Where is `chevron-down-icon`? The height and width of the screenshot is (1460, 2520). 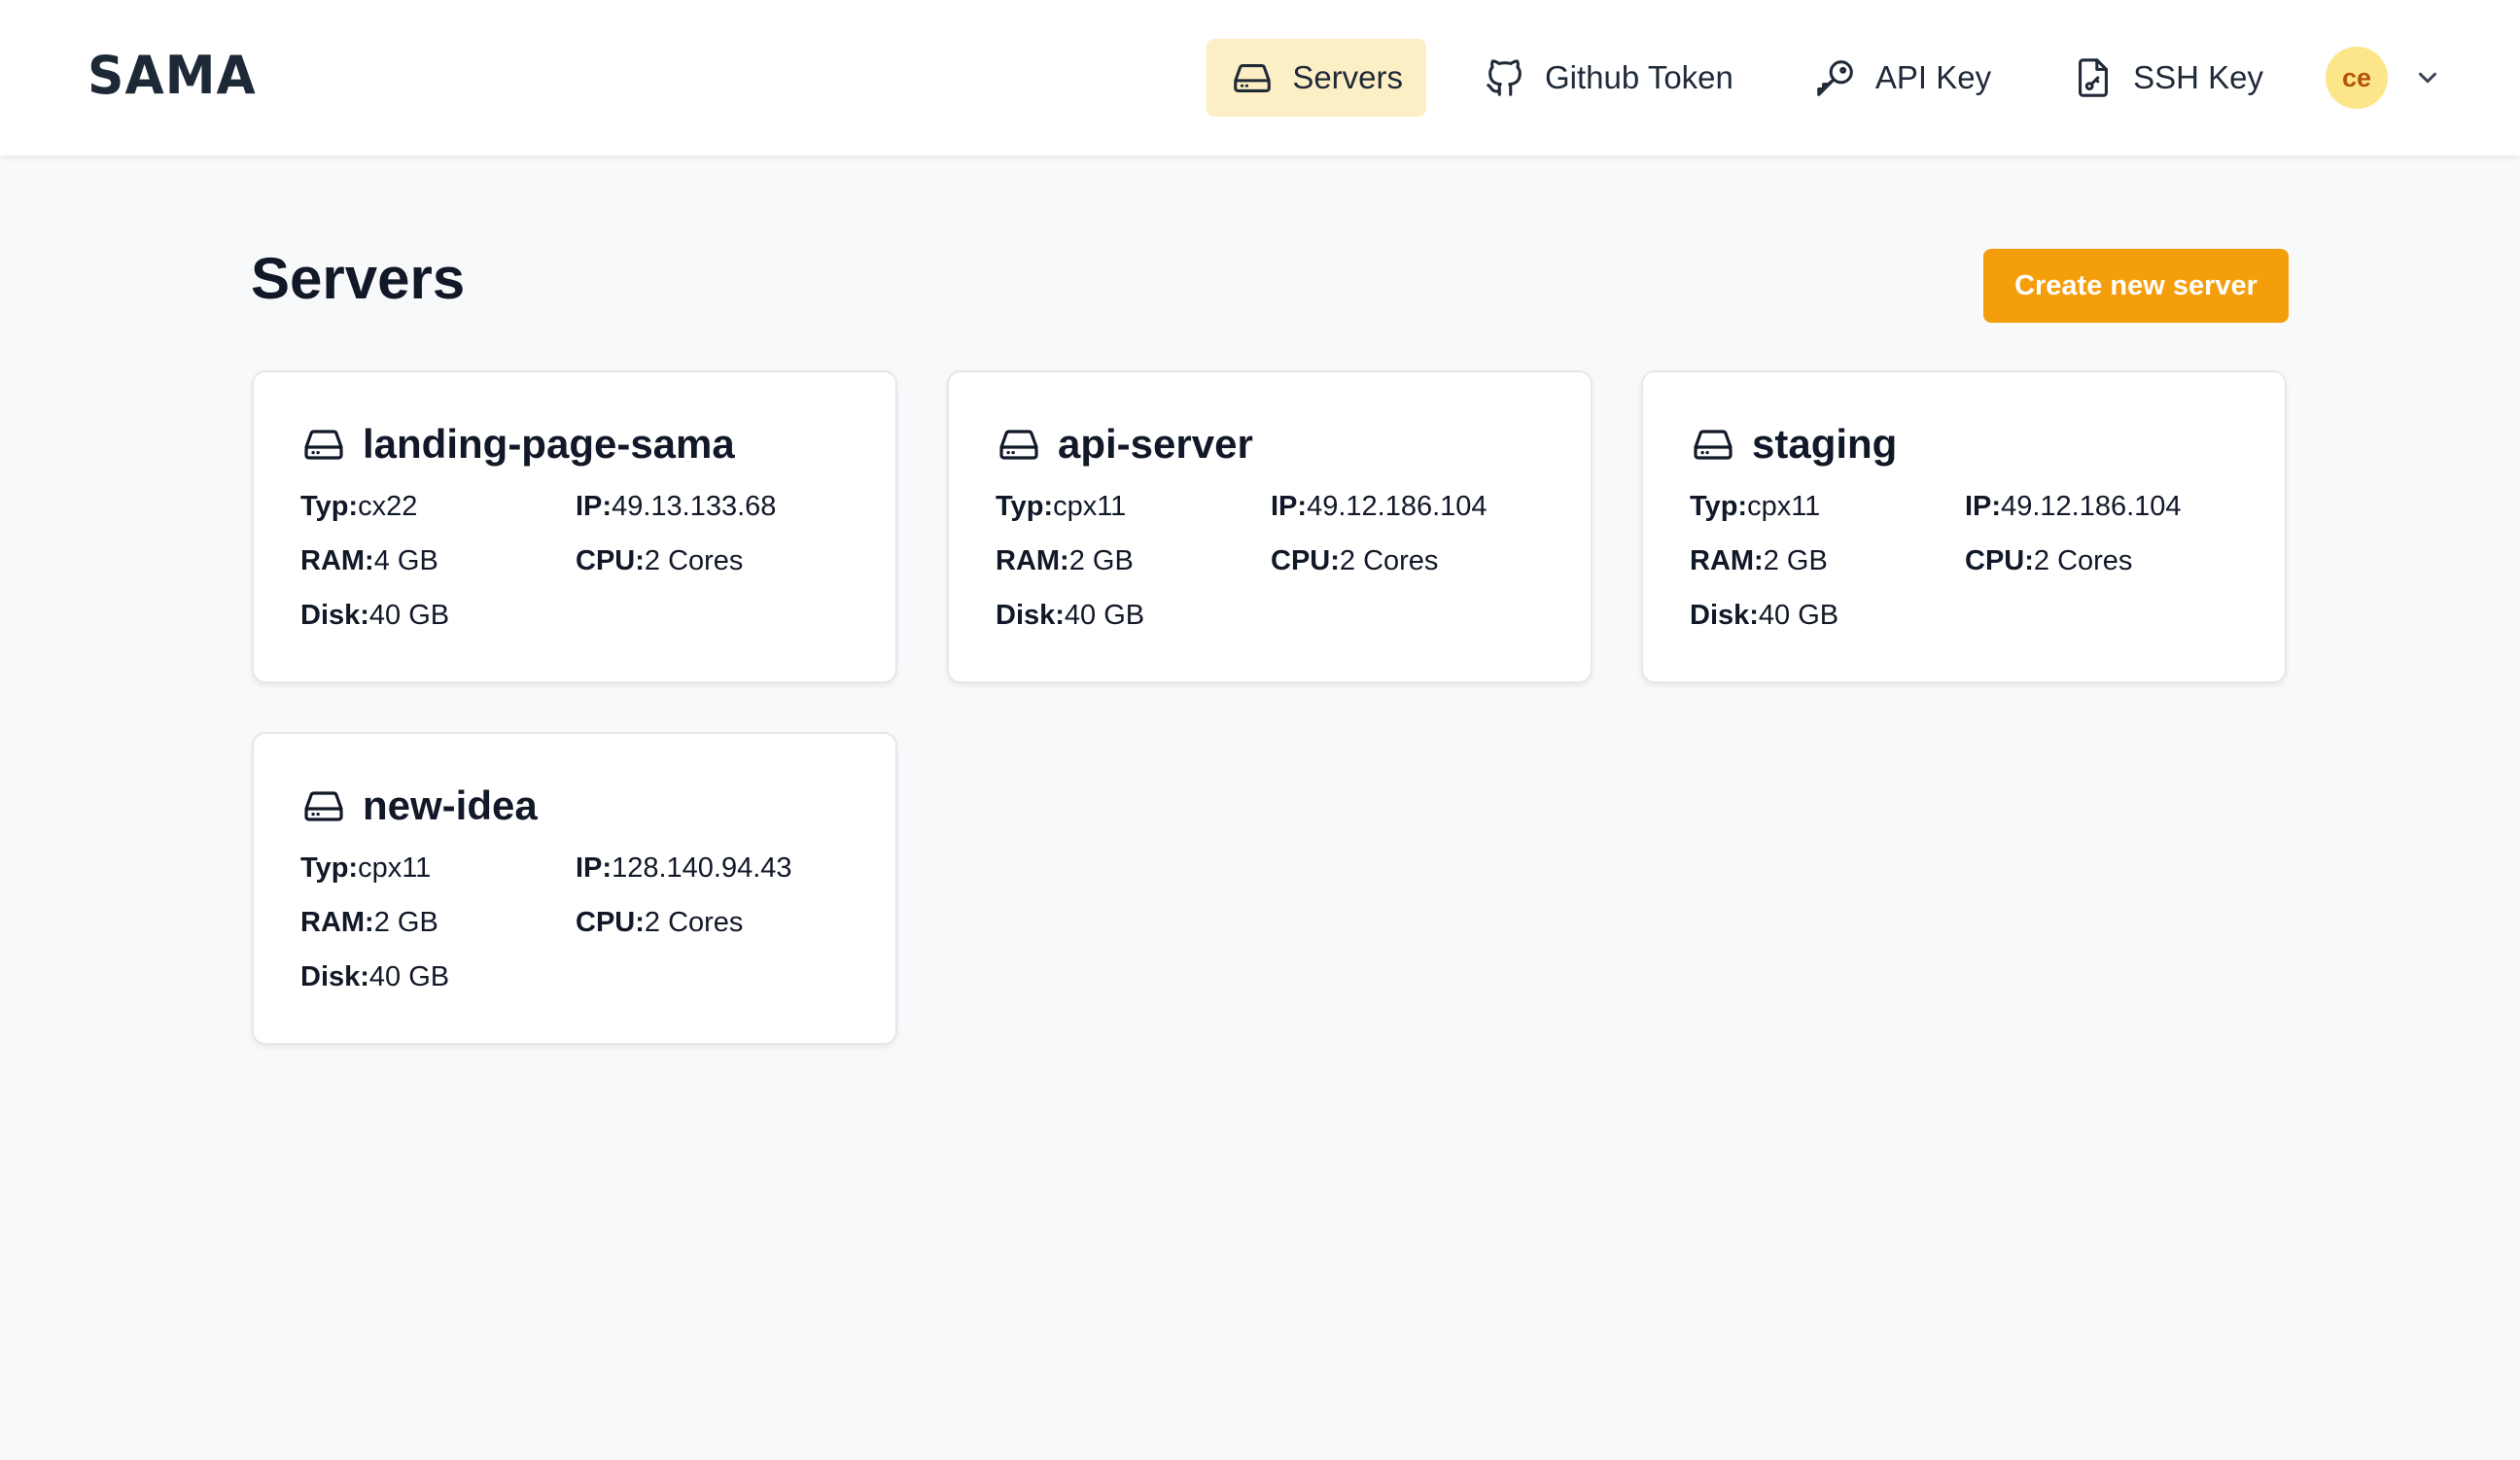
chevron-down-icon is located at coordinates (2427, 77).